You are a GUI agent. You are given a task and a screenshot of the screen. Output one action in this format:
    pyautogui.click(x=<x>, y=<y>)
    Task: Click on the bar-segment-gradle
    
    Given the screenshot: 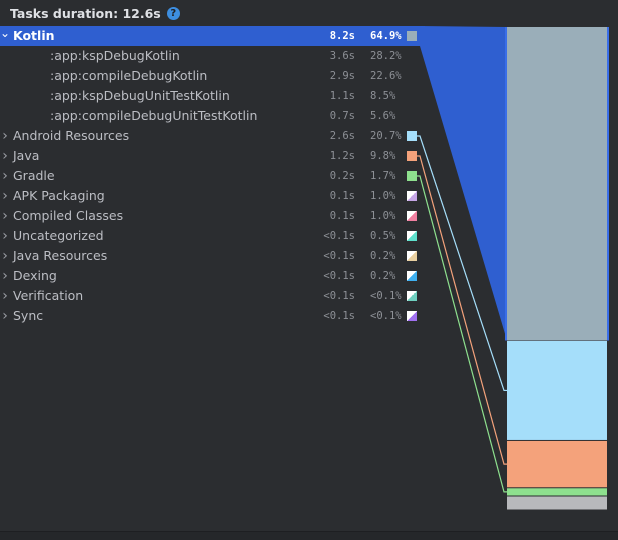 What is the action you would take?
    pyautogui.click(x=557, y=492)
    